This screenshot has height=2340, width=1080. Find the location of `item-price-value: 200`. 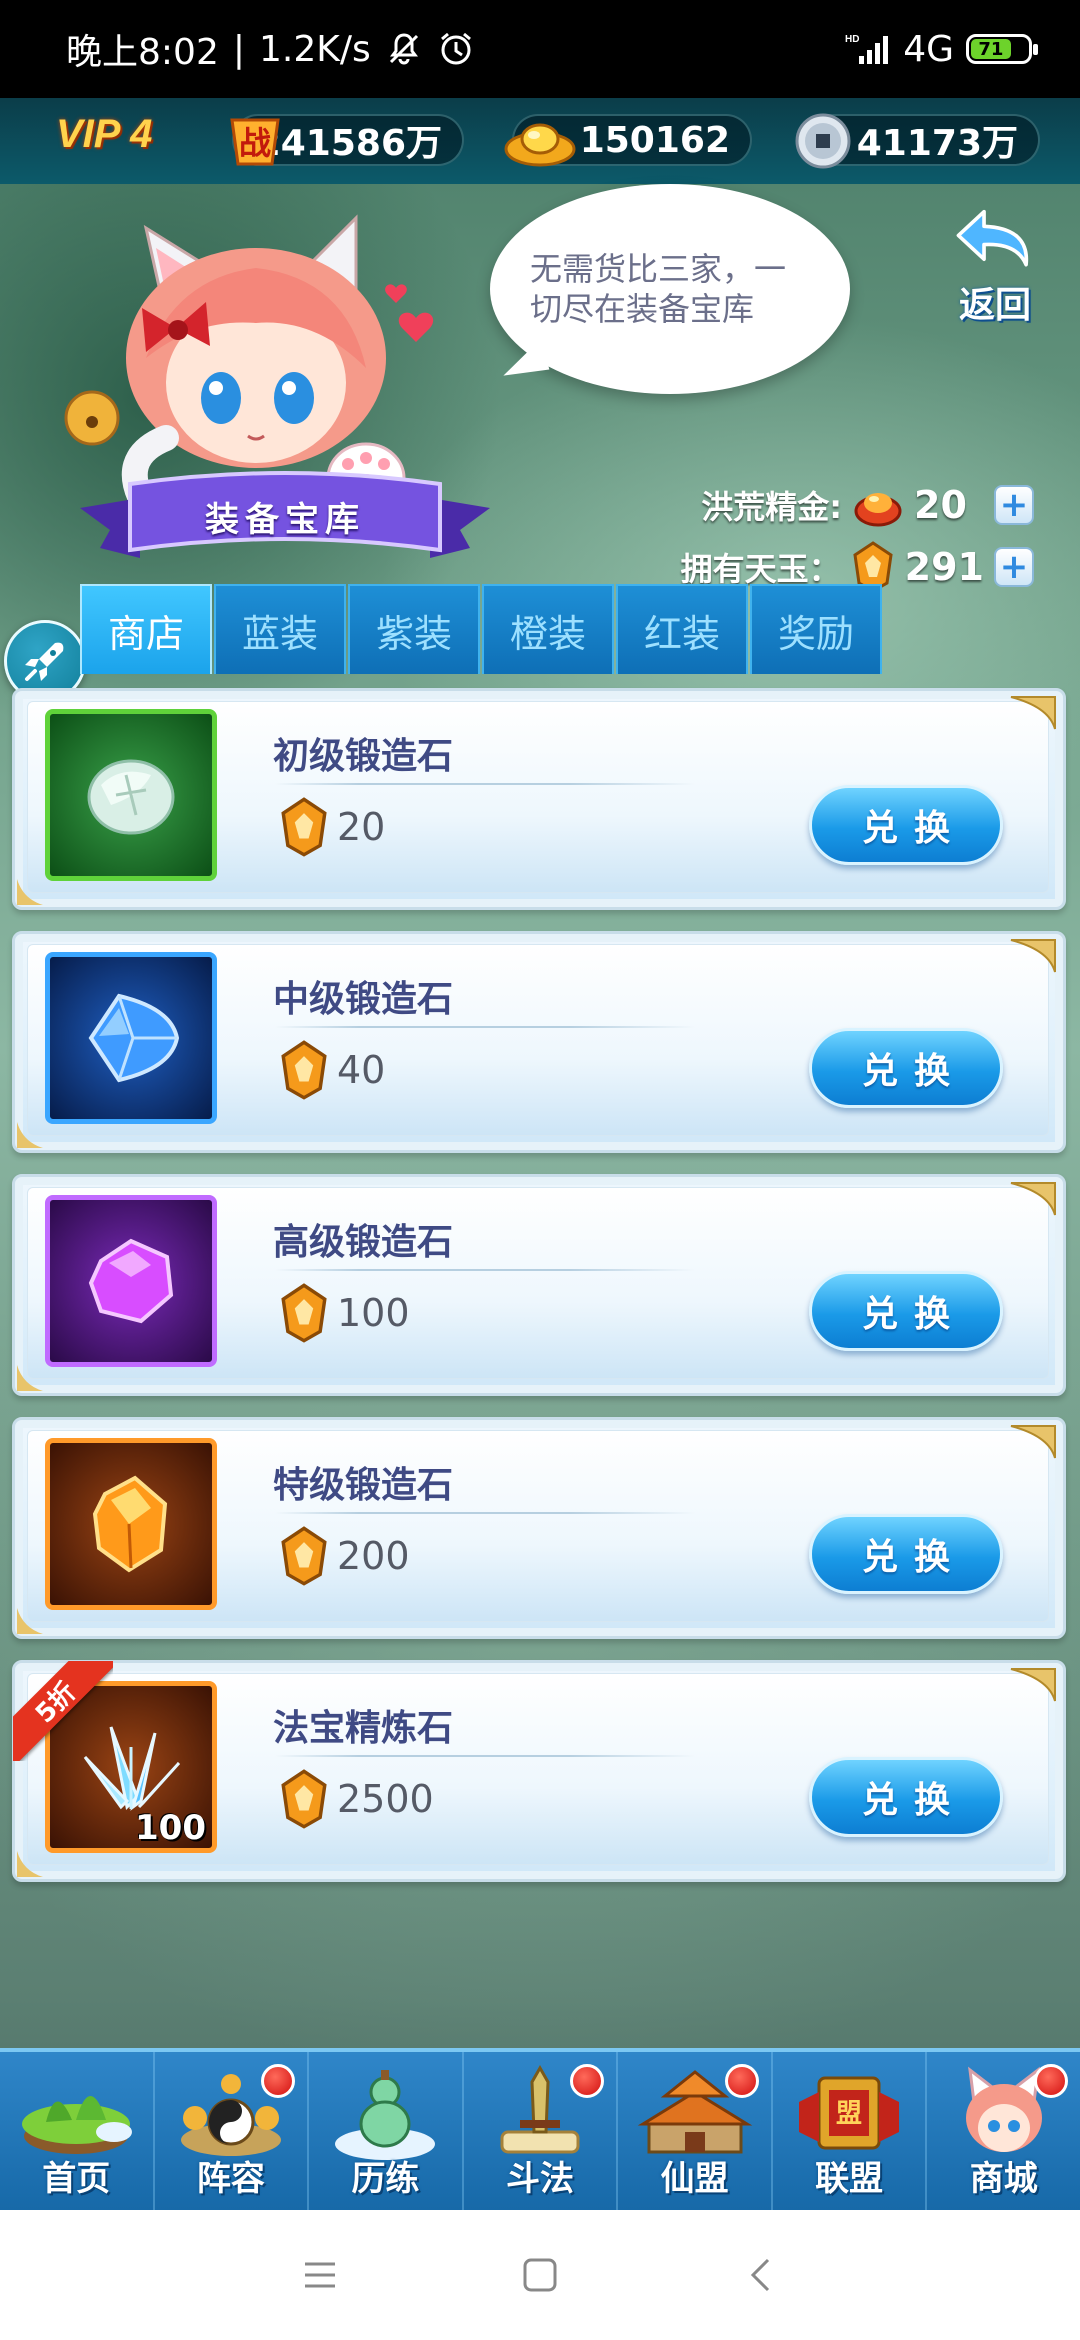

item-price-value: 200 is located at coordinates (373, 1556).